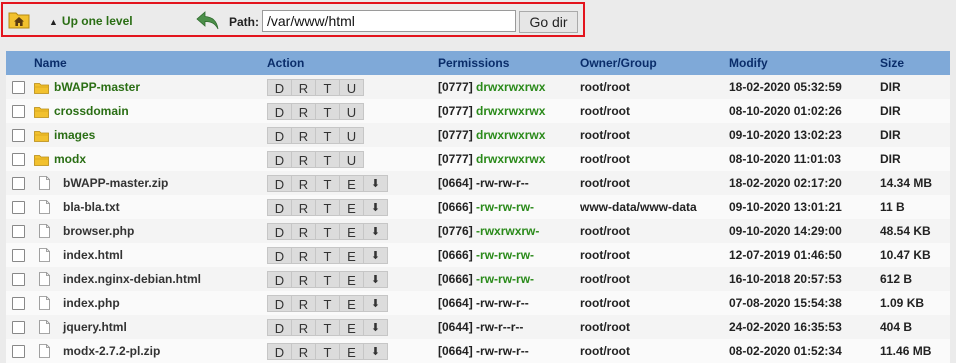 Image resolution: width=956 pixels, height=363 pixels. Describe the element at coordinates (915, 63) in the screenshot. I see `header-size: Size` at that location.